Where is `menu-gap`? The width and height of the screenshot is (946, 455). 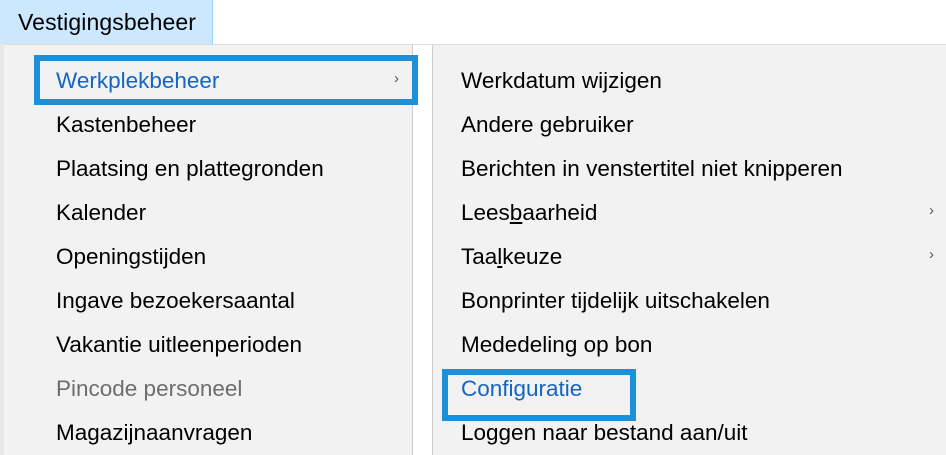
menu-gap is located at coordinates (422, 250).